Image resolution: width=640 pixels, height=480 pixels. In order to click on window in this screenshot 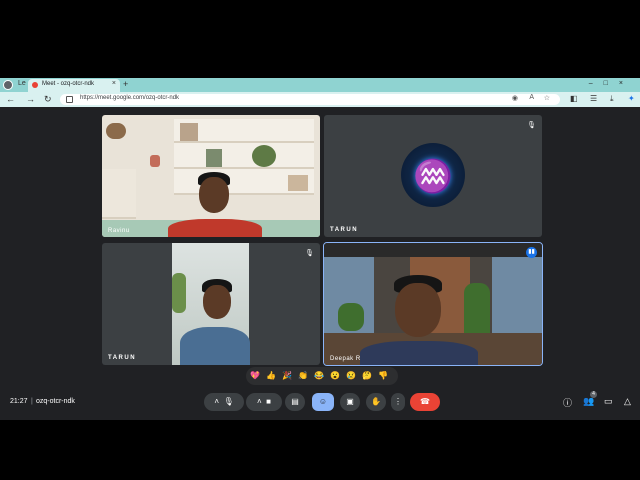, I will do `click(517, 297)`.